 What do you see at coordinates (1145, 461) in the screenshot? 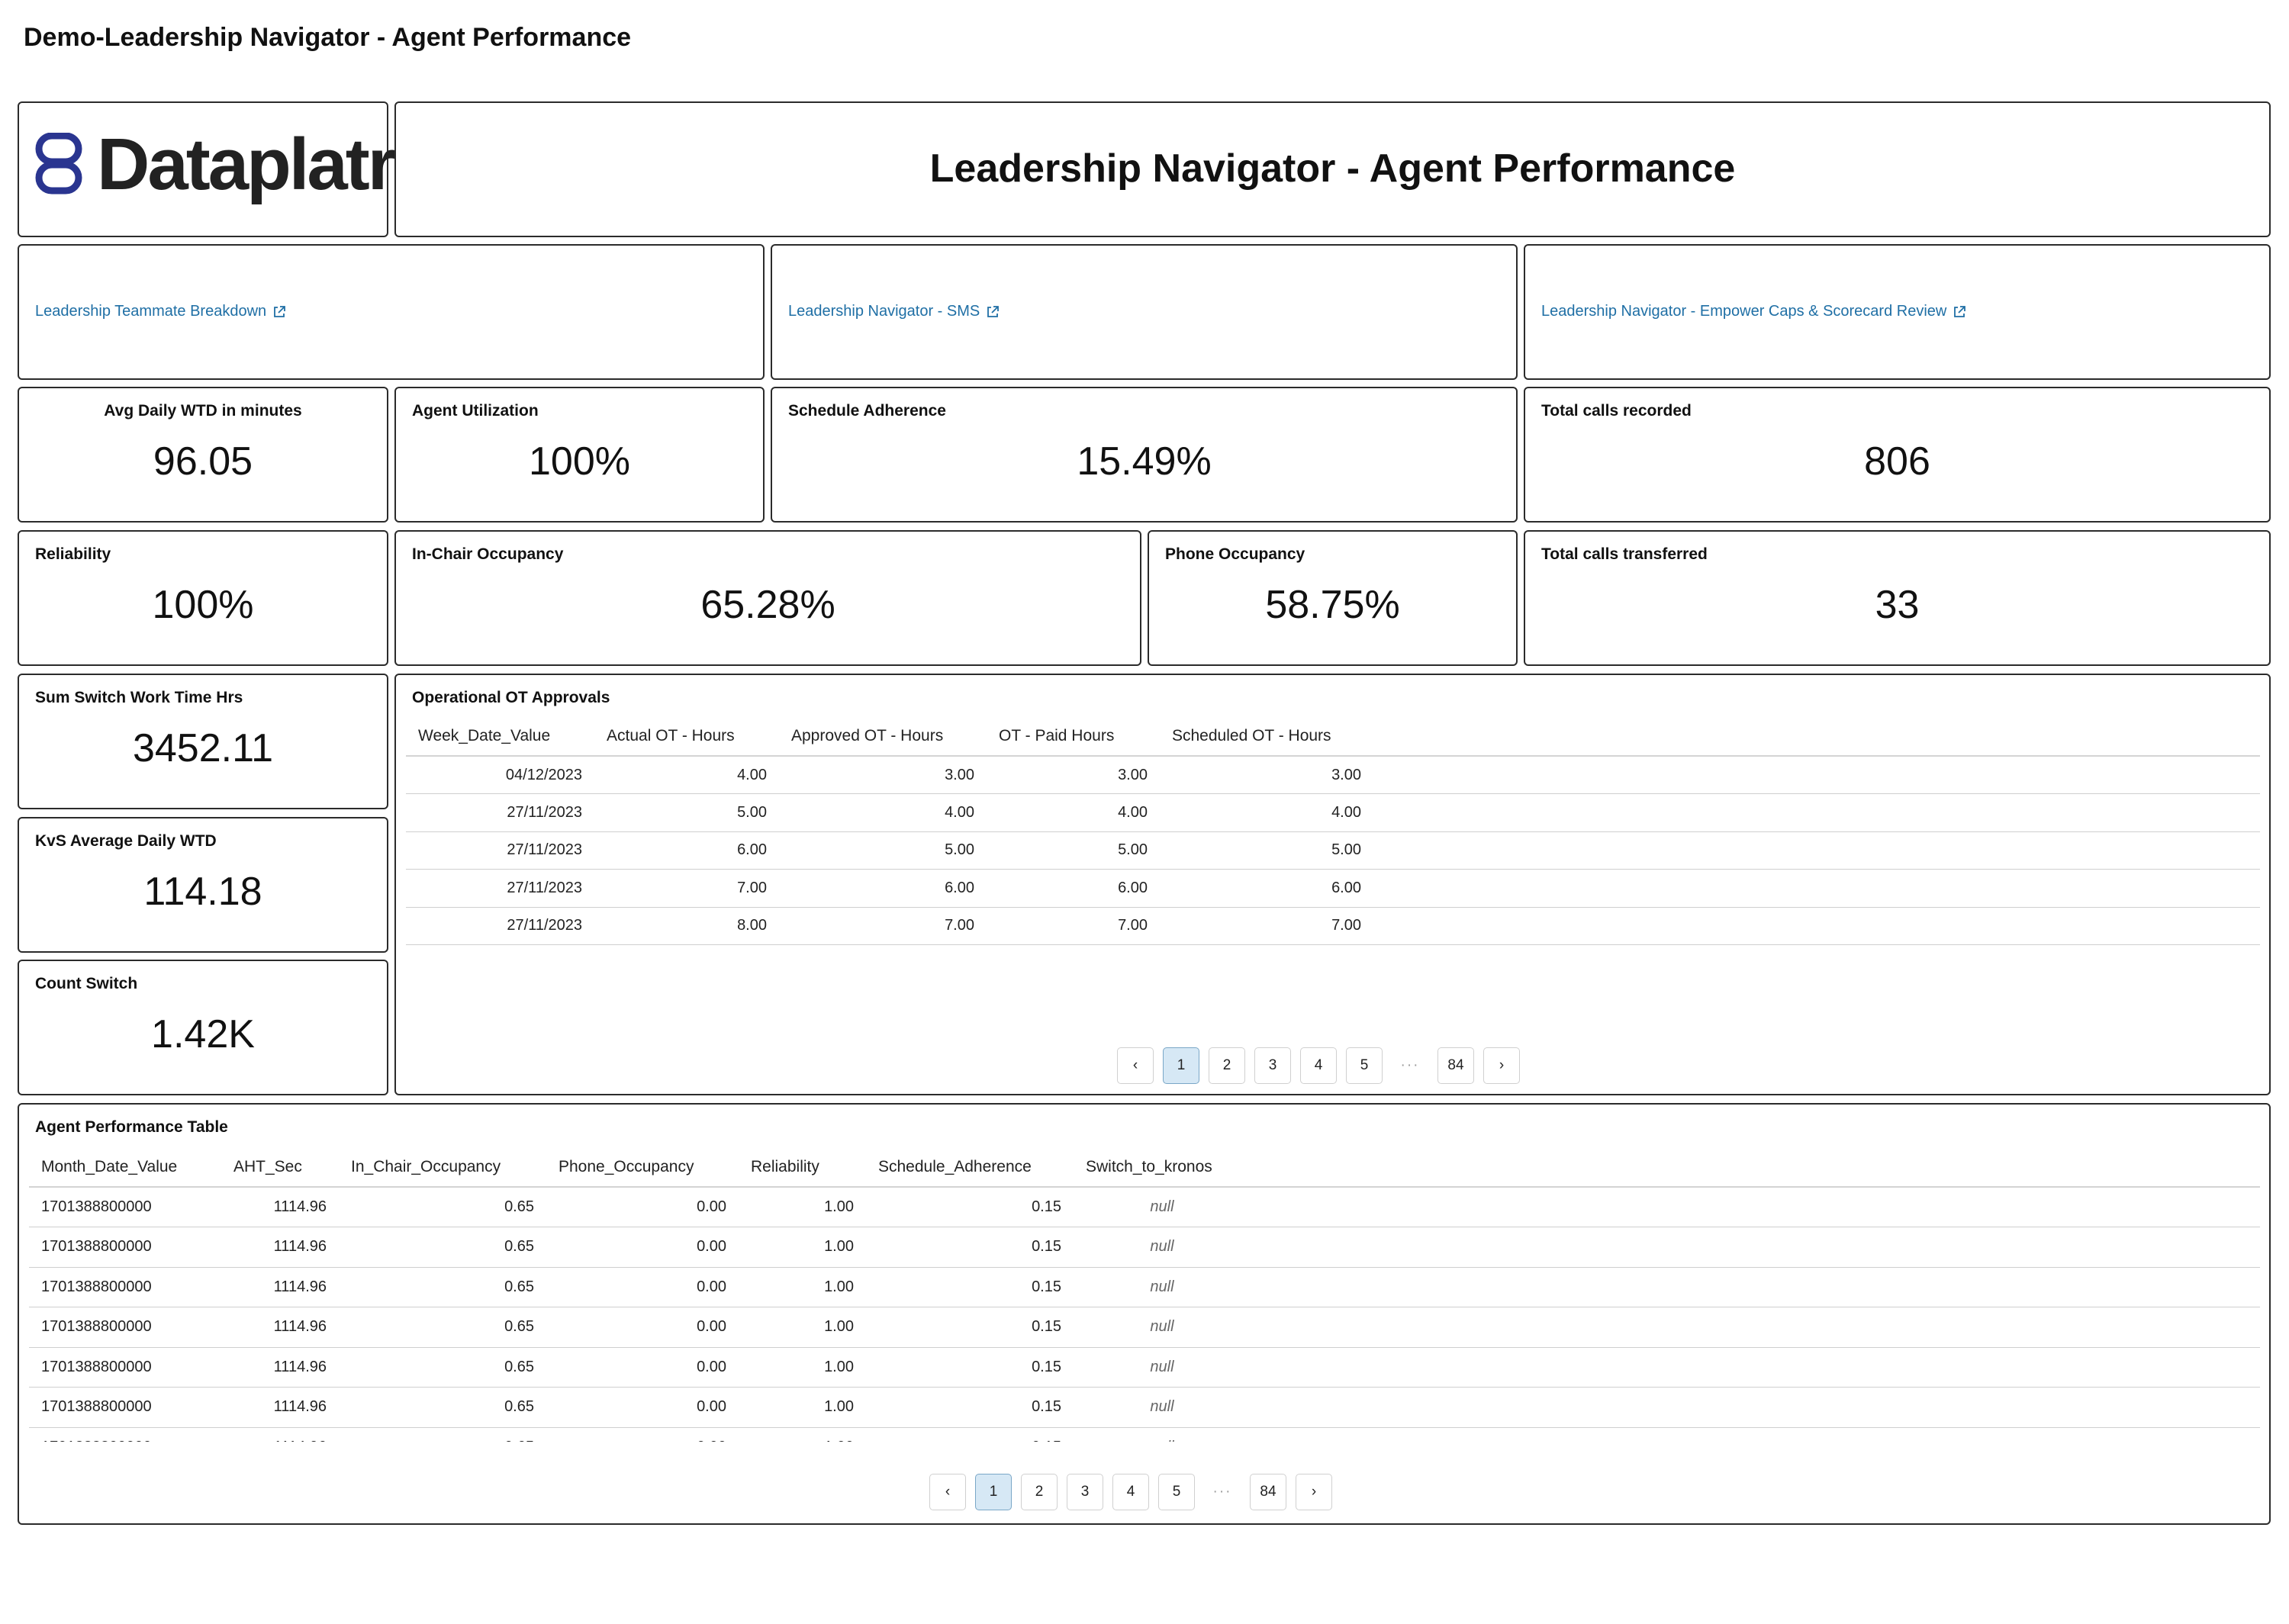
I see `metric-value: 15.49%` at bounding box center [1145, 461].